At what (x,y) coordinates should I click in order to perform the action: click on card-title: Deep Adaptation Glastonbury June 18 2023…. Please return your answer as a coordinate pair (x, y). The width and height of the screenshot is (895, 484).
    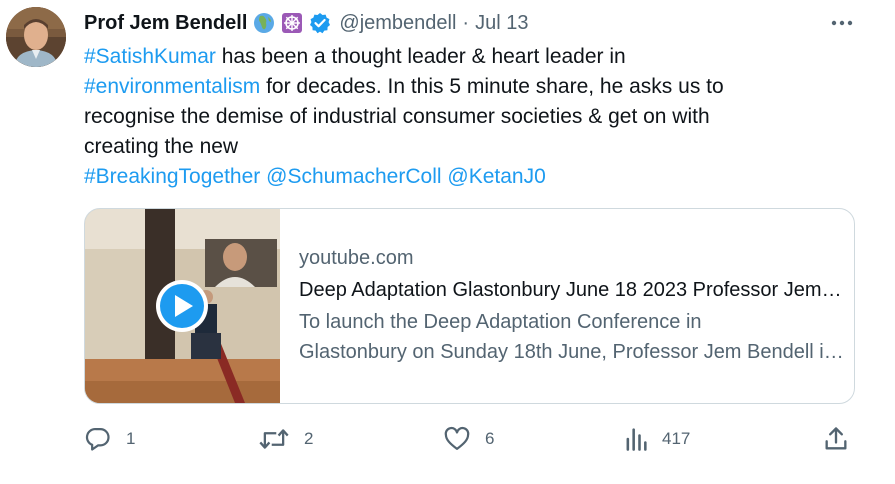
    Looking at the image, I should click on (571, 290).